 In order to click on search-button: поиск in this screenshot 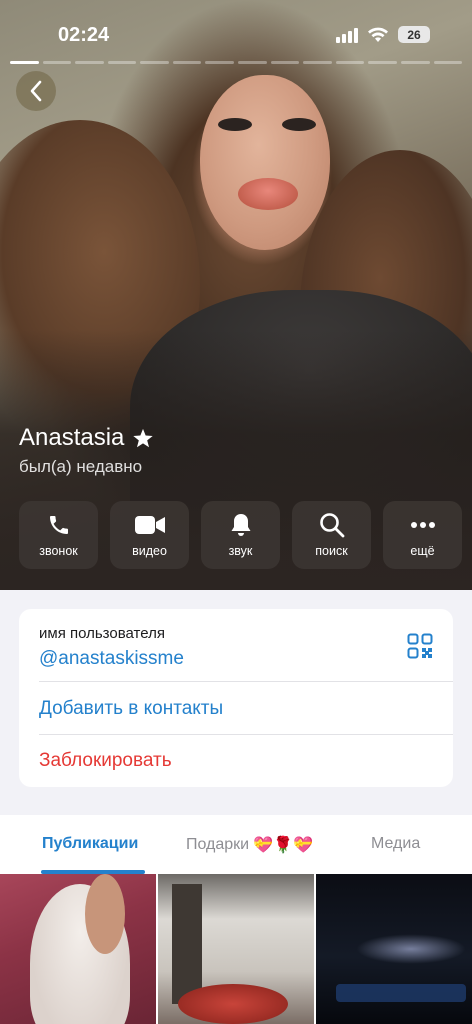, I will do `click(331, 535)`.